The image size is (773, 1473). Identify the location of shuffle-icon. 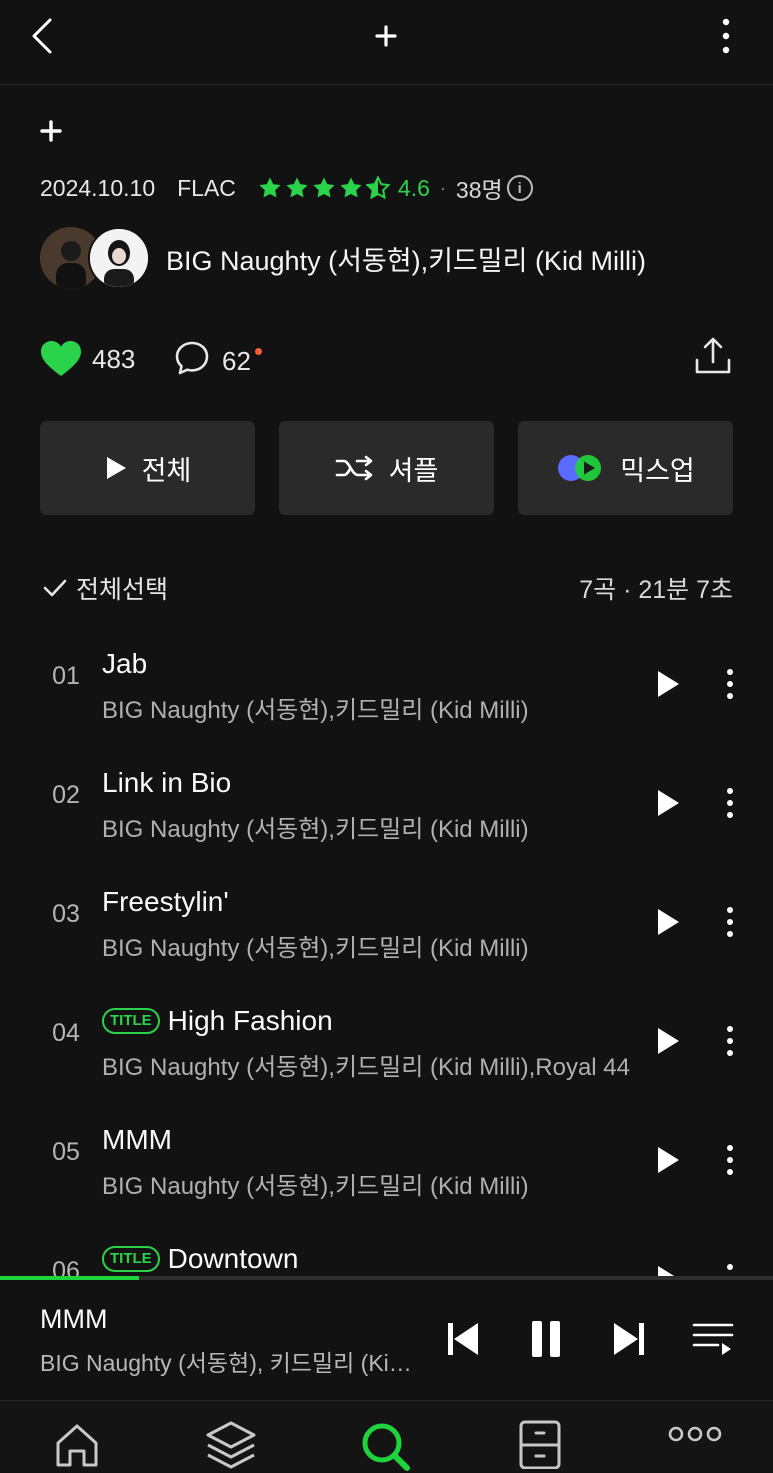
(353, 468).